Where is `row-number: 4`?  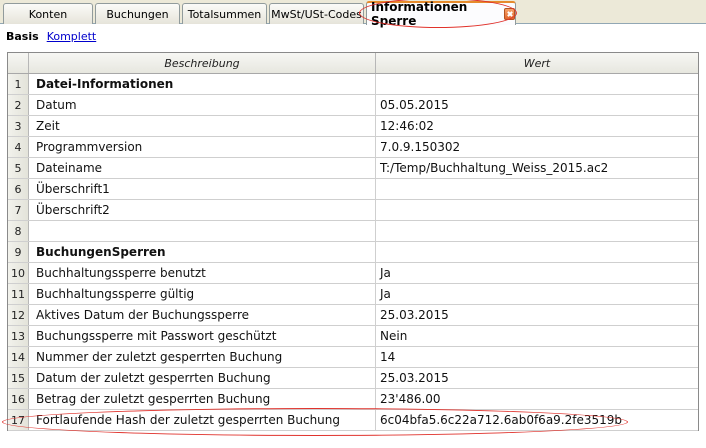 row-number: 4 is located at coordinates (18, 147).